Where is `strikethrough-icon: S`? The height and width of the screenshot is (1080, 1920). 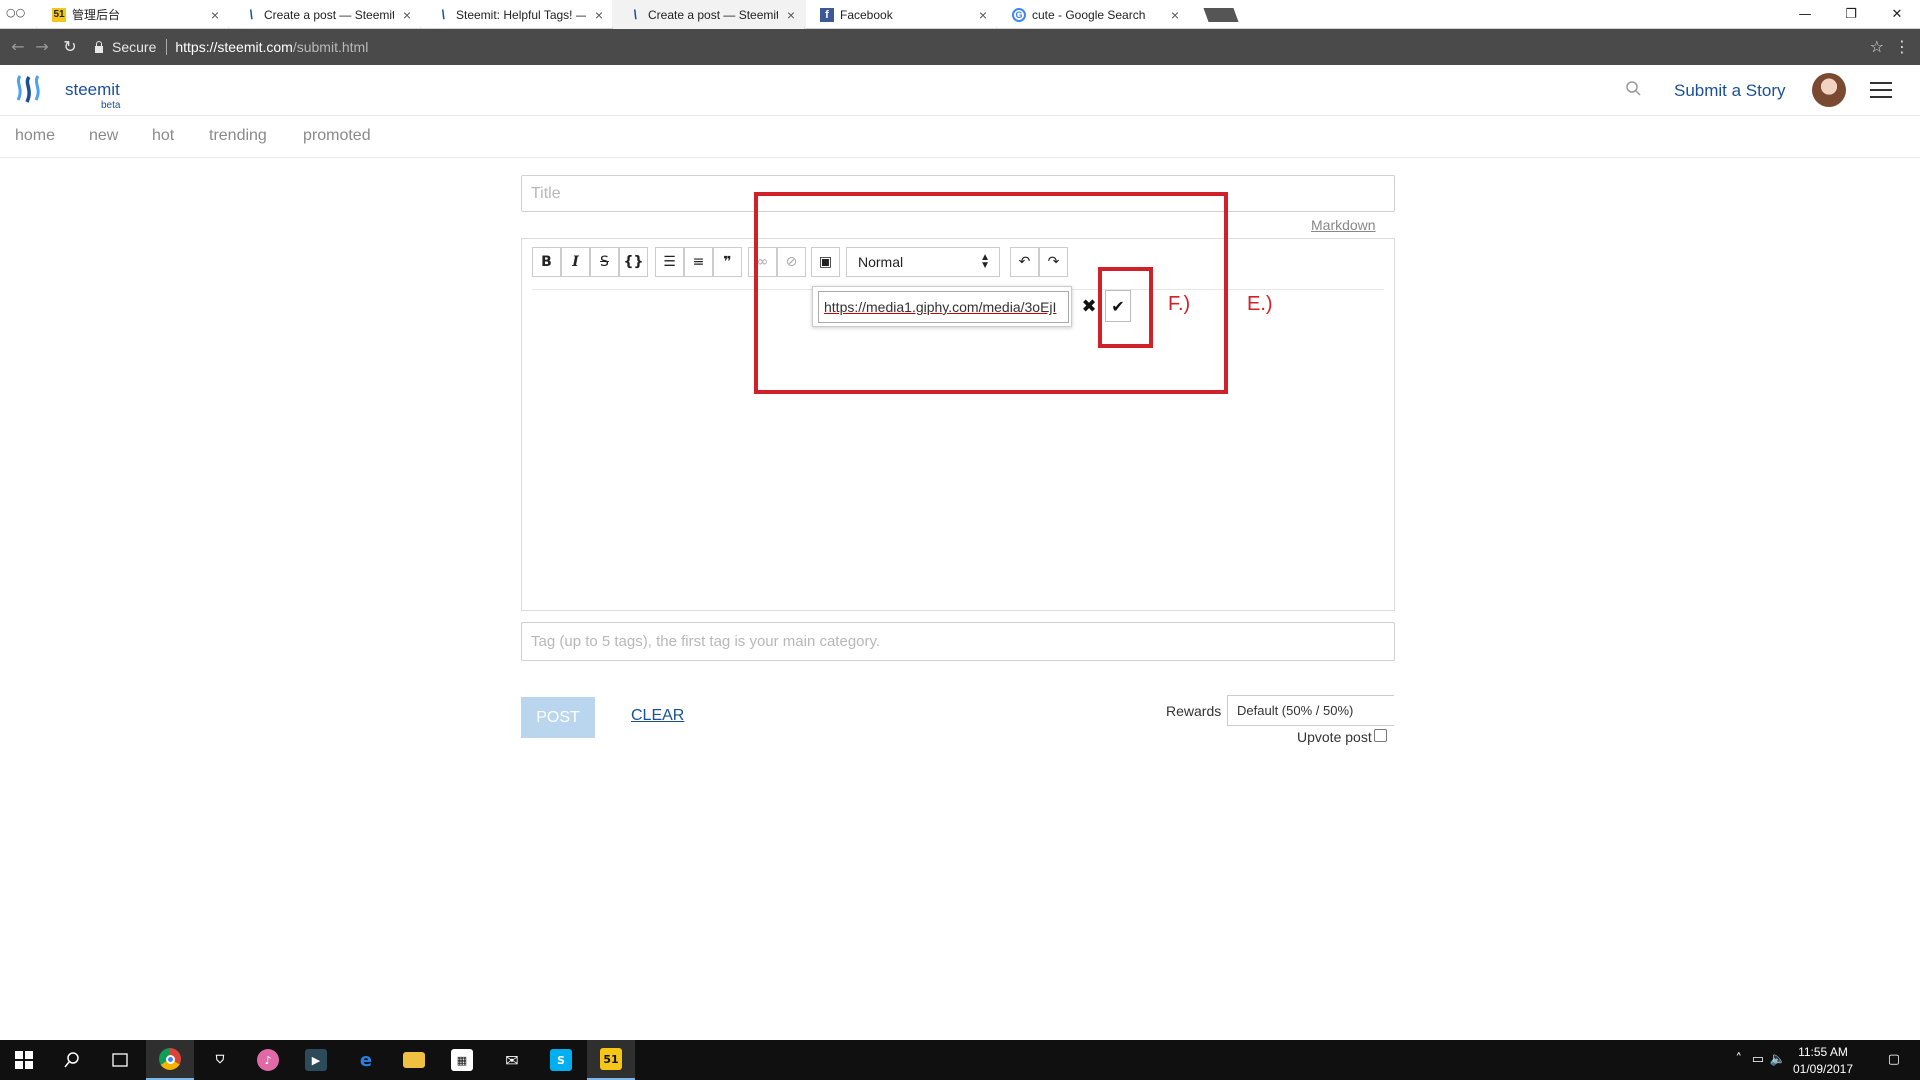 strikethrough-icon: S is located at coordinates (604, 262).